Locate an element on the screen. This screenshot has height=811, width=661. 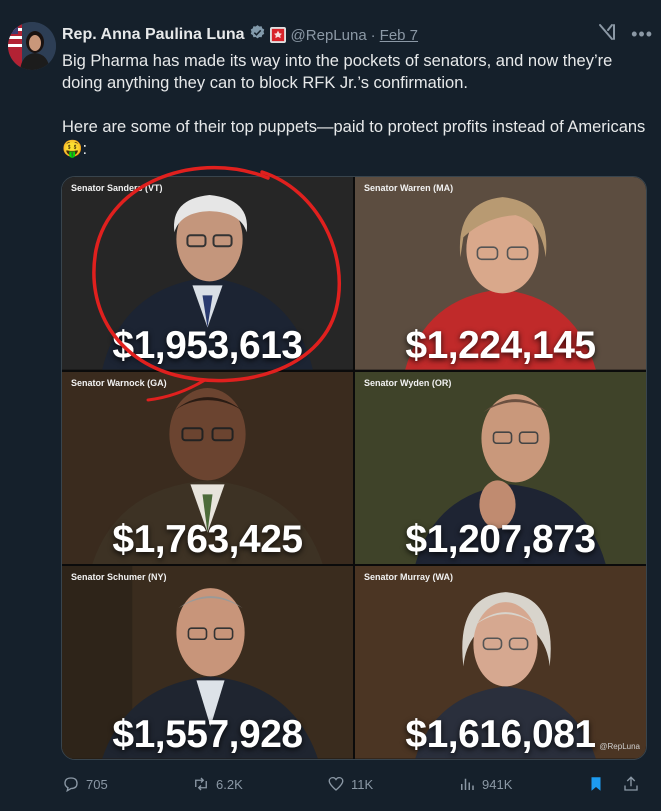
grok-icon is located at coordinates (607, 34).